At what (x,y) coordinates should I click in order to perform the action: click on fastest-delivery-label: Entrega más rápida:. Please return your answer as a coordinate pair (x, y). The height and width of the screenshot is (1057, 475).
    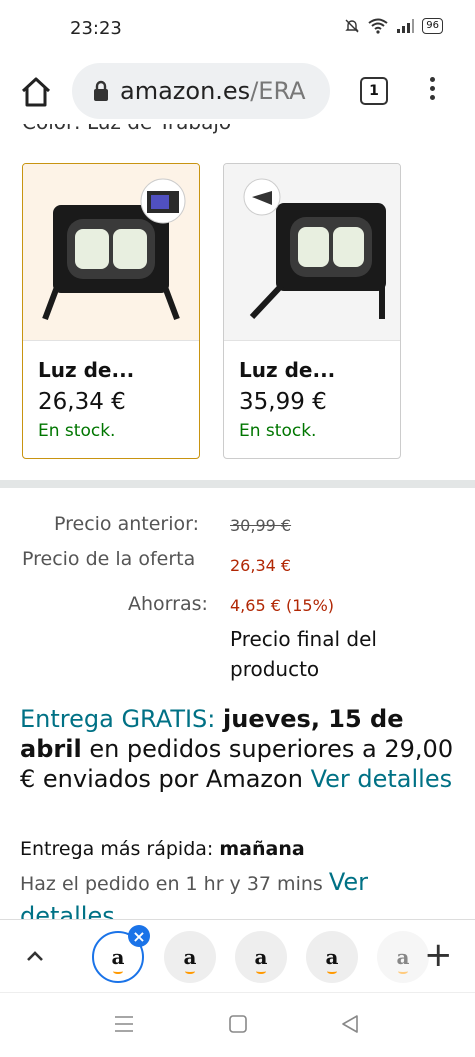
    Looking at the image, I should click on (117, 849).